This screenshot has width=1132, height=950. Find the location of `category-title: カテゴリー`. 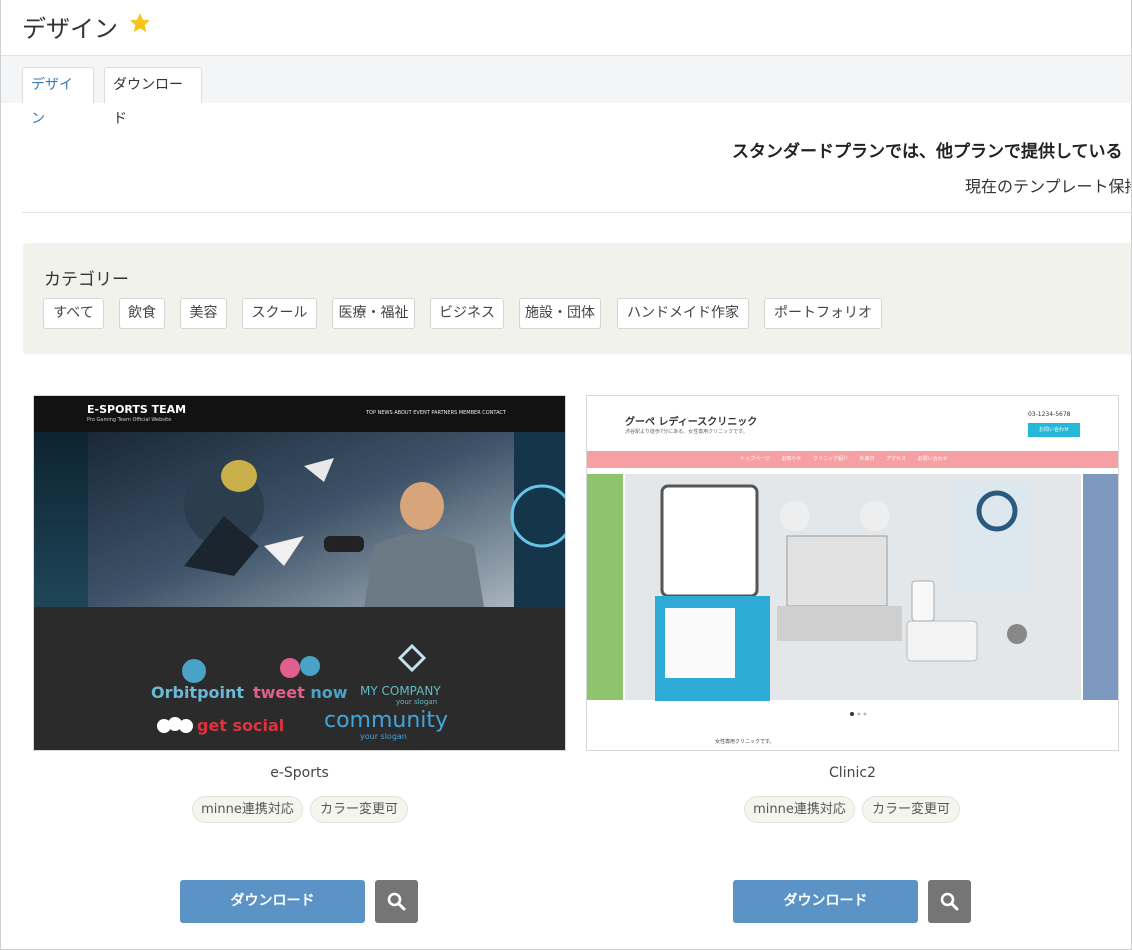

category-title: カテゴリー is located at coordinates (86, 280).